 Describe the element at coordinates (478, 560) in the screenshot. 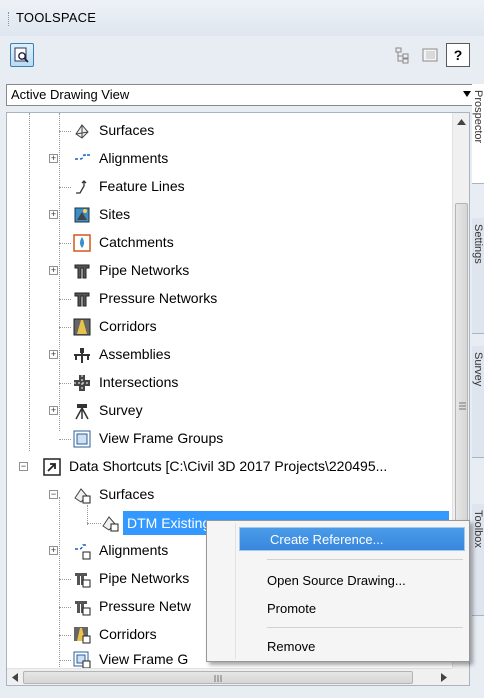

I see `tab-toolbox: Toolbox` at that location.